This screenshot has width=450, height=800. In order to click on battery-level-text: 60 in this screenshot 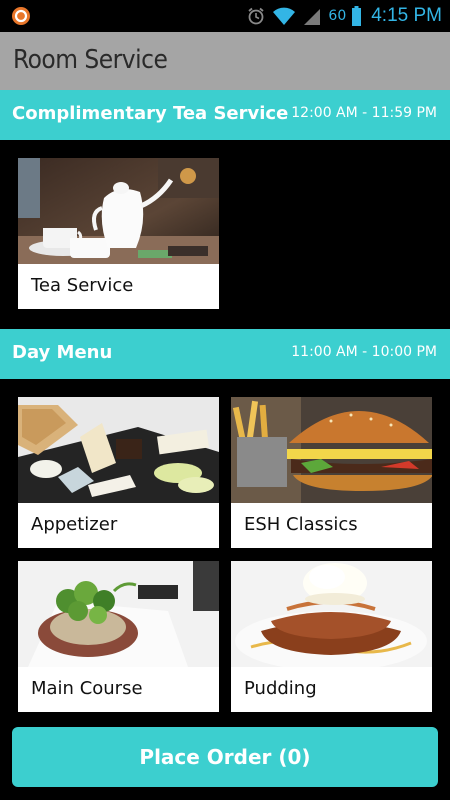, I will do `click(337, 16)`.